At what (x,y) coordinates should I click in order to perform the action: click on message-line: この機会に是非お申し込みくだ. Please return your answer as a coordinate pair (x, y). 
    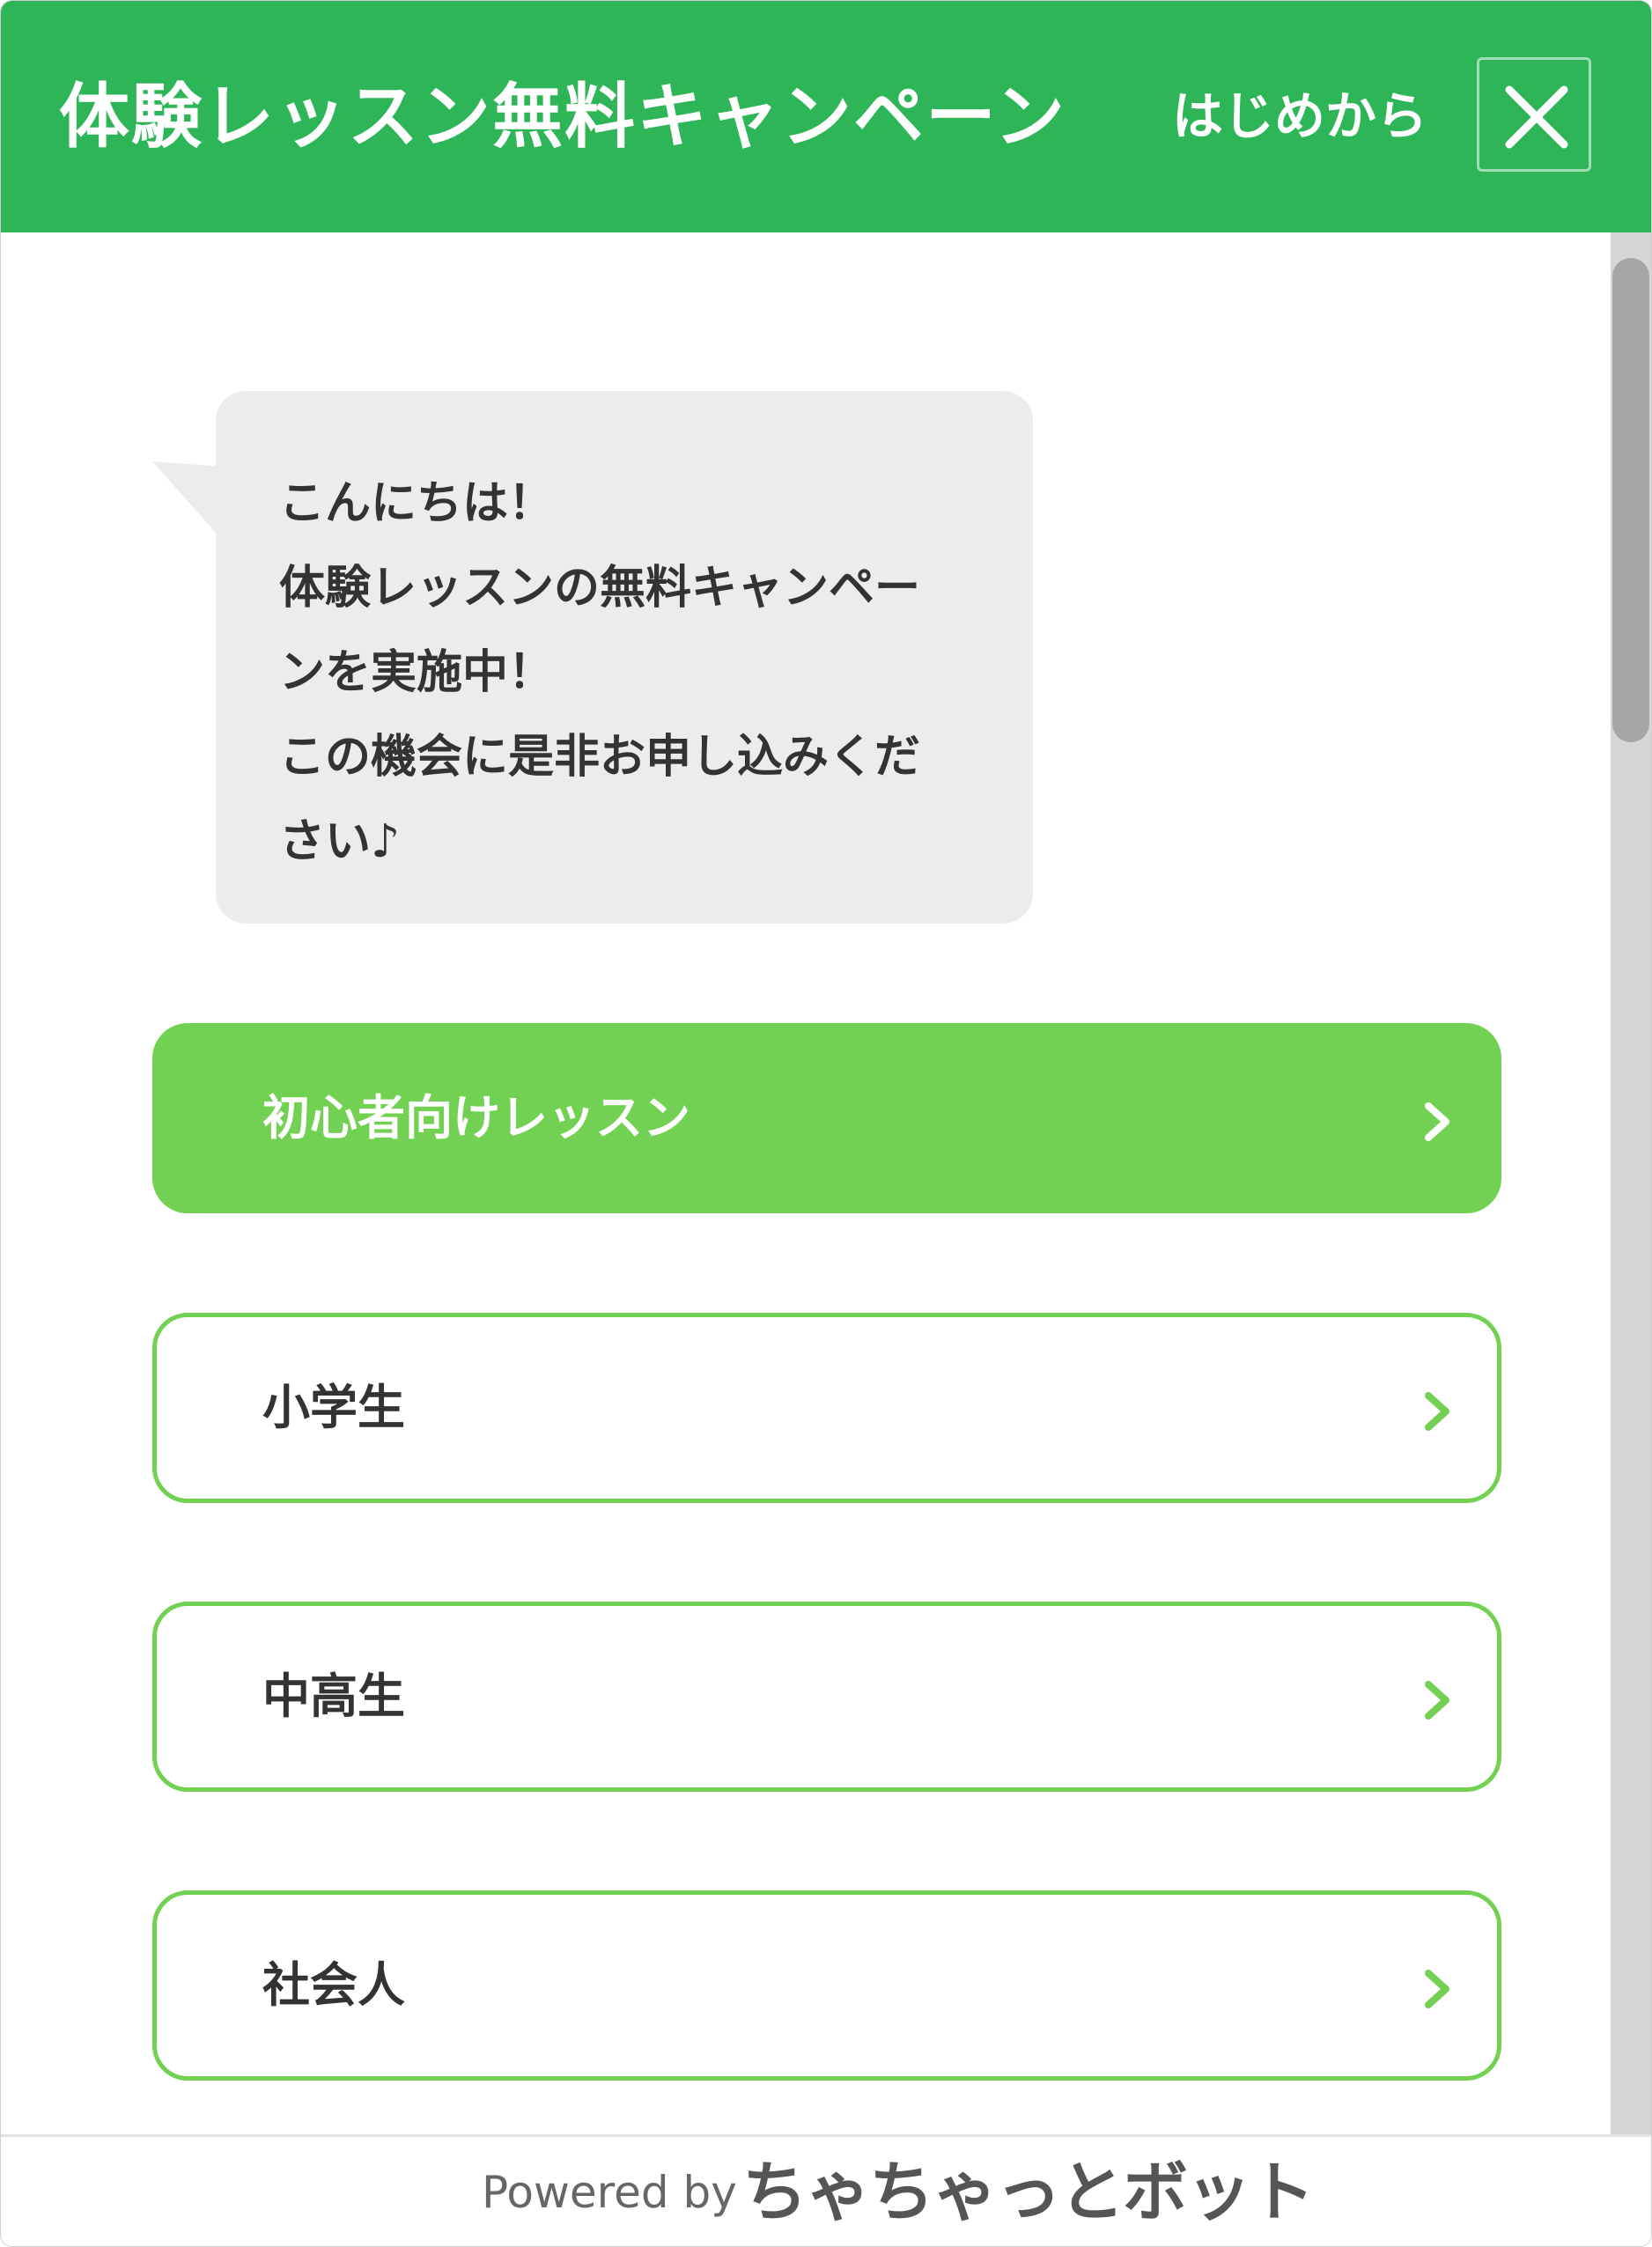
    Looking at the image, I should click on (600, 757).